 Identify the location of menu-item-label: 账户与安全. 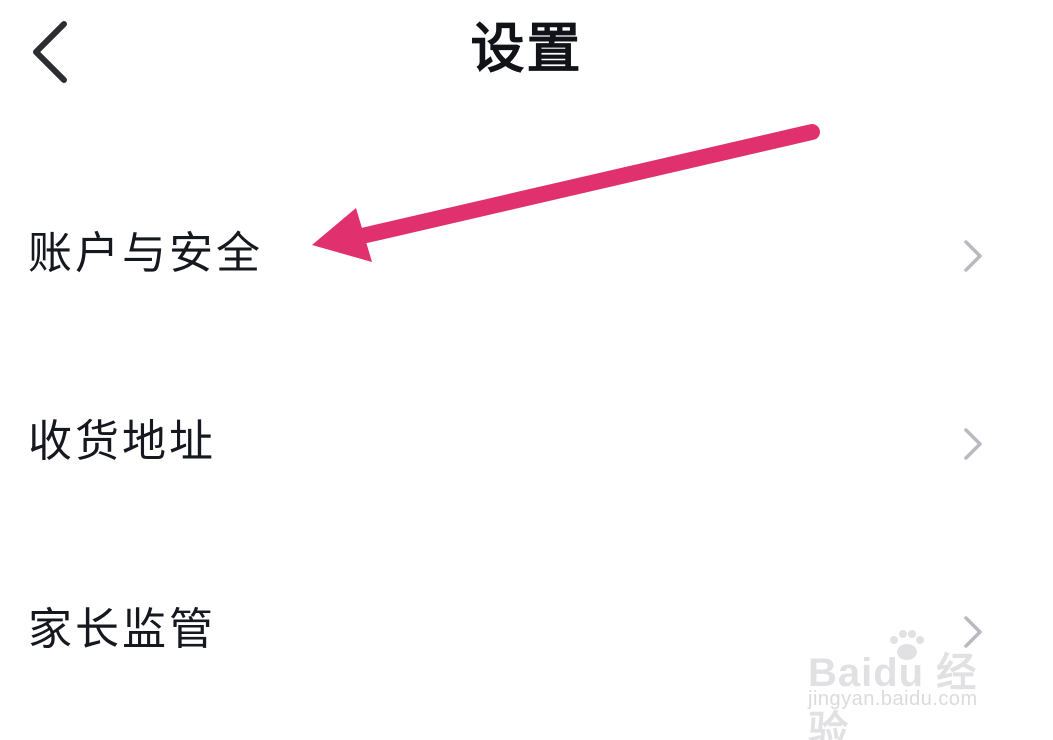
(145, 253).